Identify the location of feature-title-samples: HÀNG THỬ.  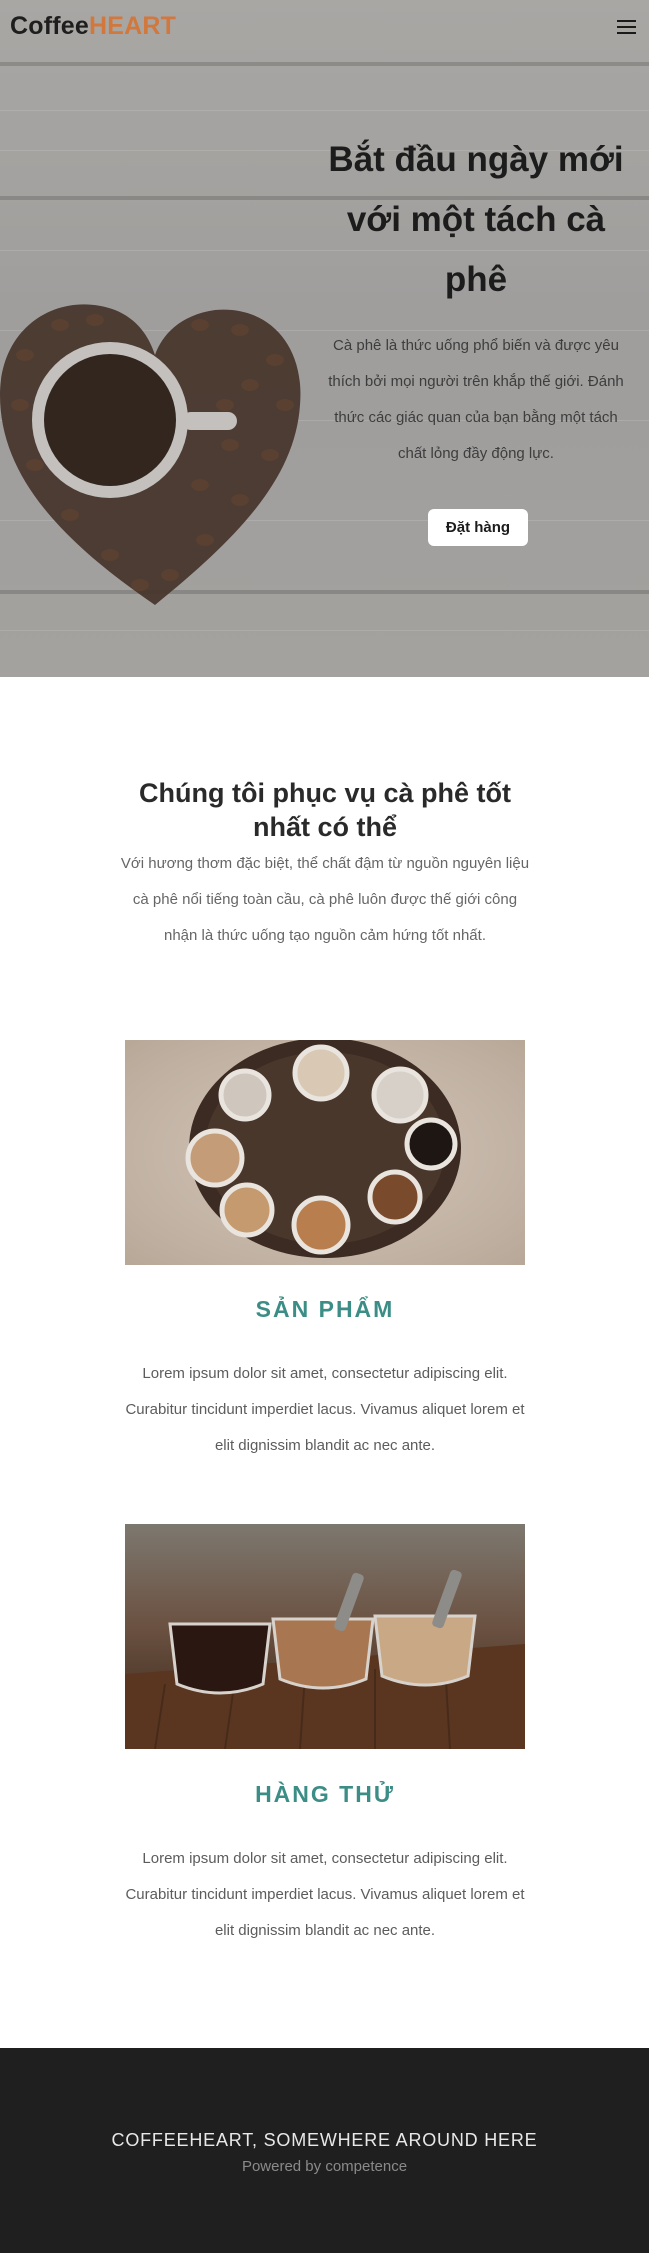
(325, 1794).